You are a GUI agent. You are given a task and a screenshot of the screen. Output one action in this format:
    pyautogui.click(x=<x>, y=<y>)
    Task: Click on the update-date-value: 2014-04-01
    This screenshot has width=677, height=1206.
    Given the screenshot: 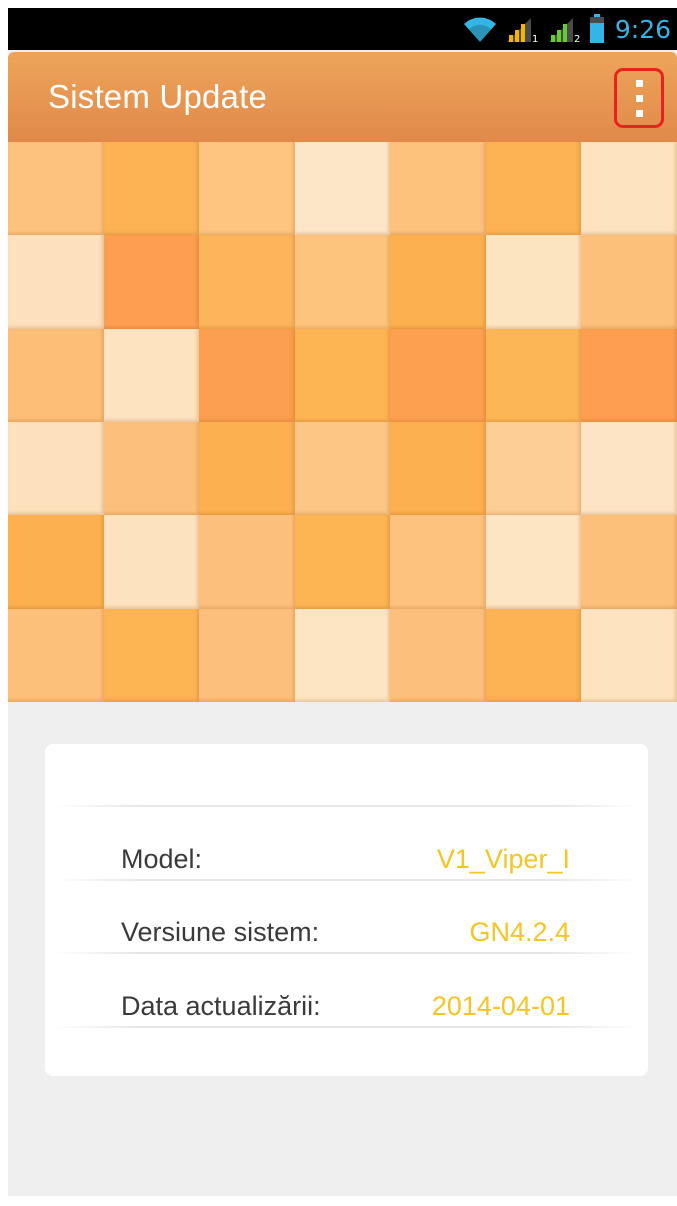 What is the action you would take?
    pyautogui.click(x=500, y=1006)
    